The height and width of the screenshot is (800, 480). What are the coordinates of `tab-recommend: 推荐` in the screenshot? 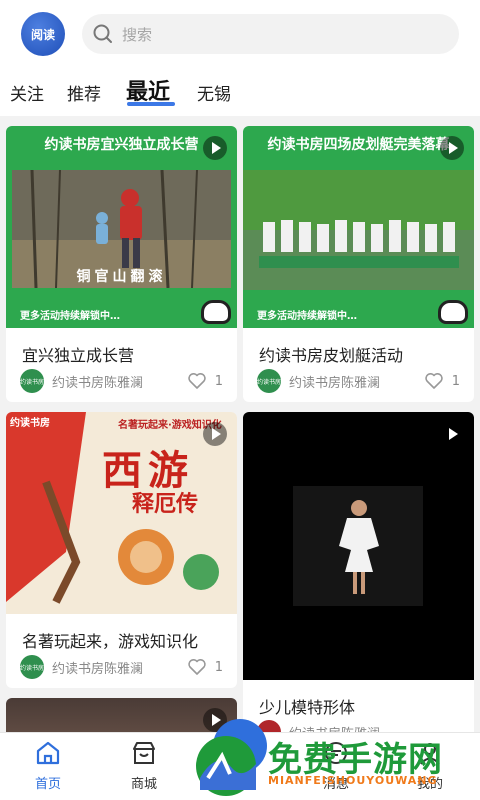 It's located at (84, 92).